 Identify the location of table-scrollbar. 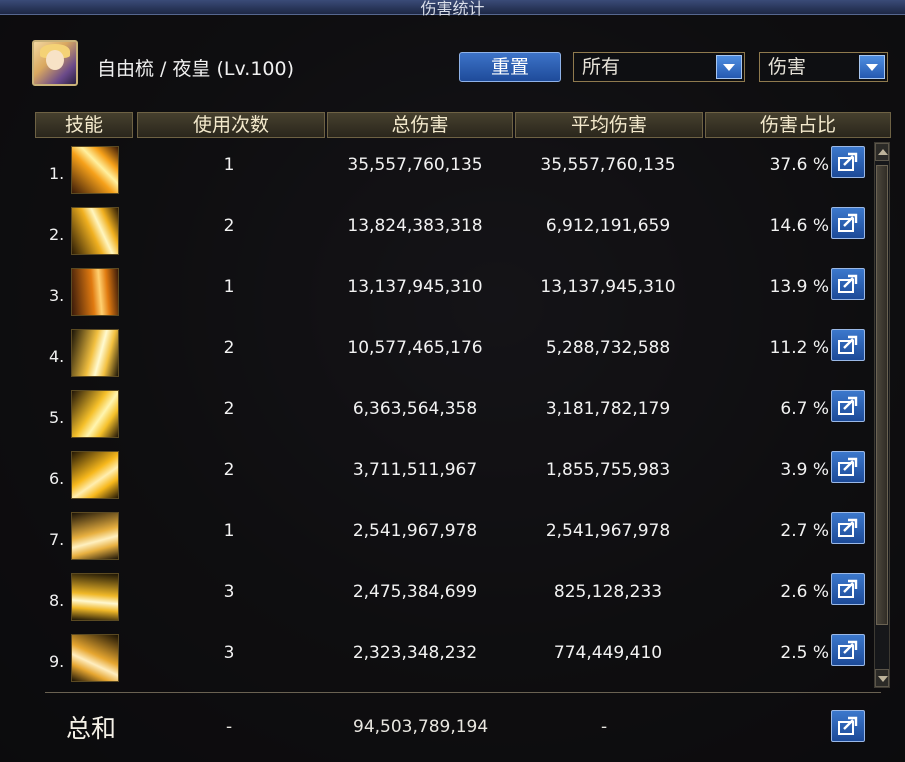
(882, 415).